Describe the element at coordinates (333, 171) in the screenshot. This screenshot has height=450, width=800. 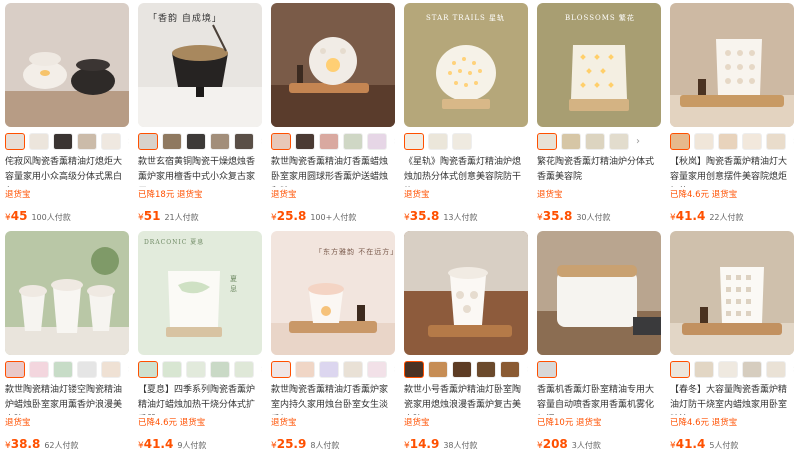
I see `product-title: 款世陶瓷香薰精油灯香薰蜡烛卧室家用圆球形香薰炉送蜡烛和精` at that location.